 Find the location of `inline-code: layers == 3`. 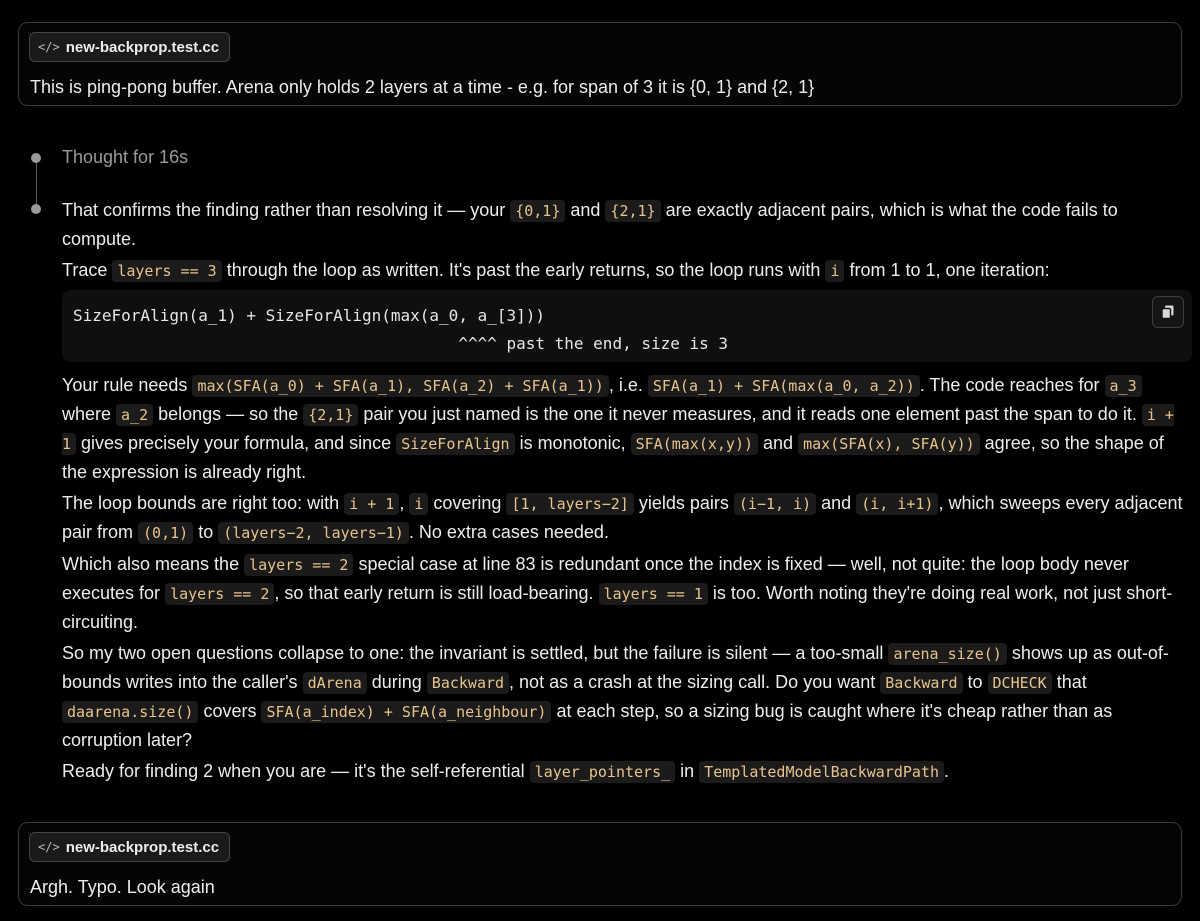

inline-code: layers == 3 is located at coordinates (167, 271).